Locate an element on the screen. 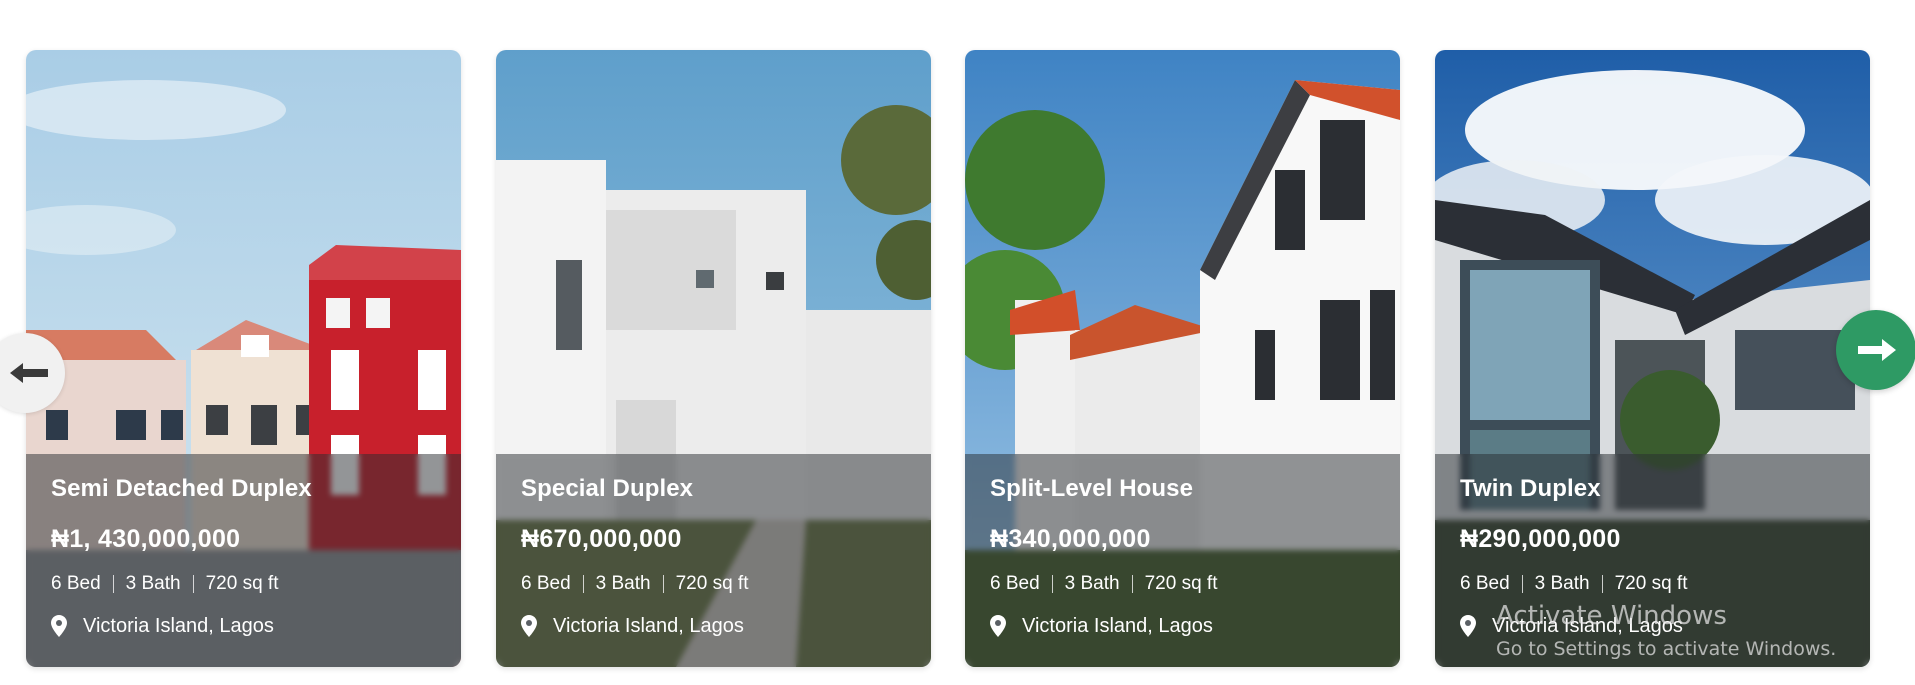 The height and width of the screenshot is (685, 1915). listing-price: ₦1, 430,000,000 is located at coordinates (146, 539).